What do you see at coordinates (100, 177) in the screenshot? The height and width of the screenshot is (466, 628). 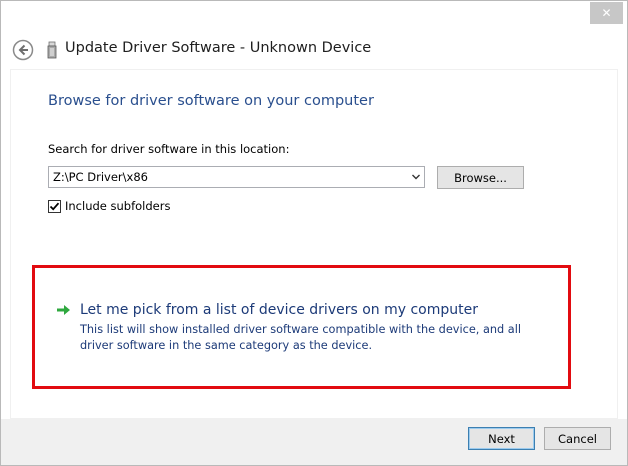 I see `driver-path-value: Z:\PC Driver\x86` at bounding box center [100, 177].